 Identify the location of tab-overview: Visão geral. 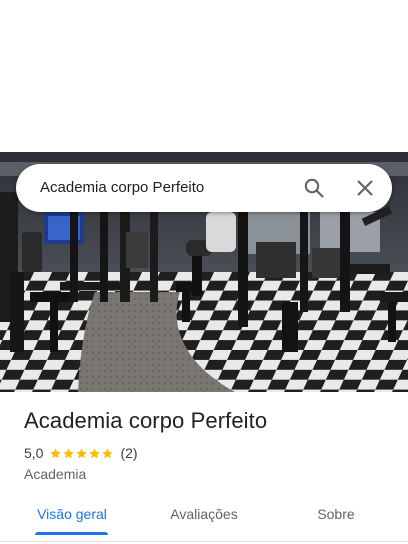
(72, 514).